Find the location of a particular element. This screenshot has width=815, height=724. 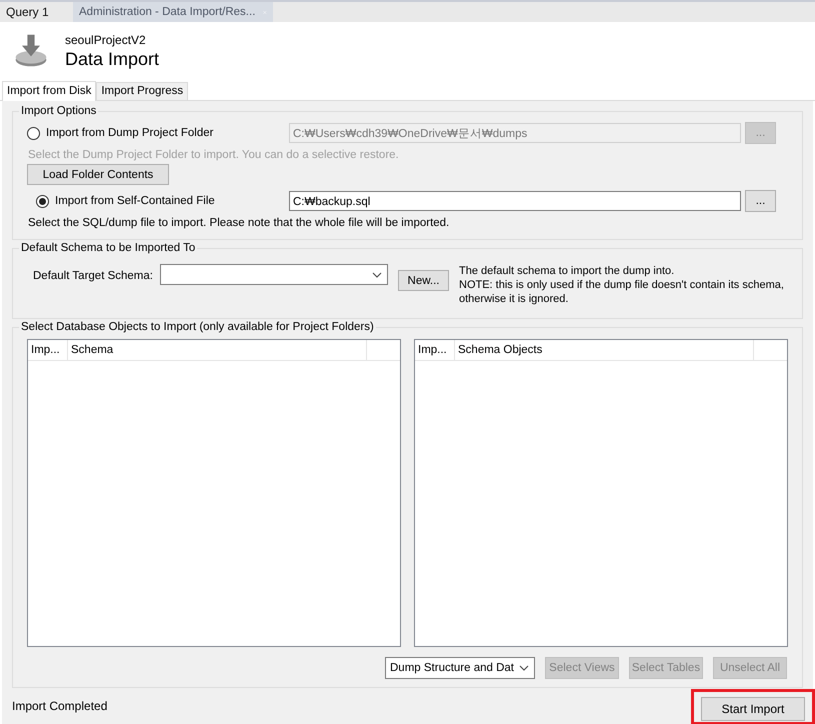

note-text: NOTE: this is only used if the dump file doesn't contain its schema, is located at coordinates (621, 285).